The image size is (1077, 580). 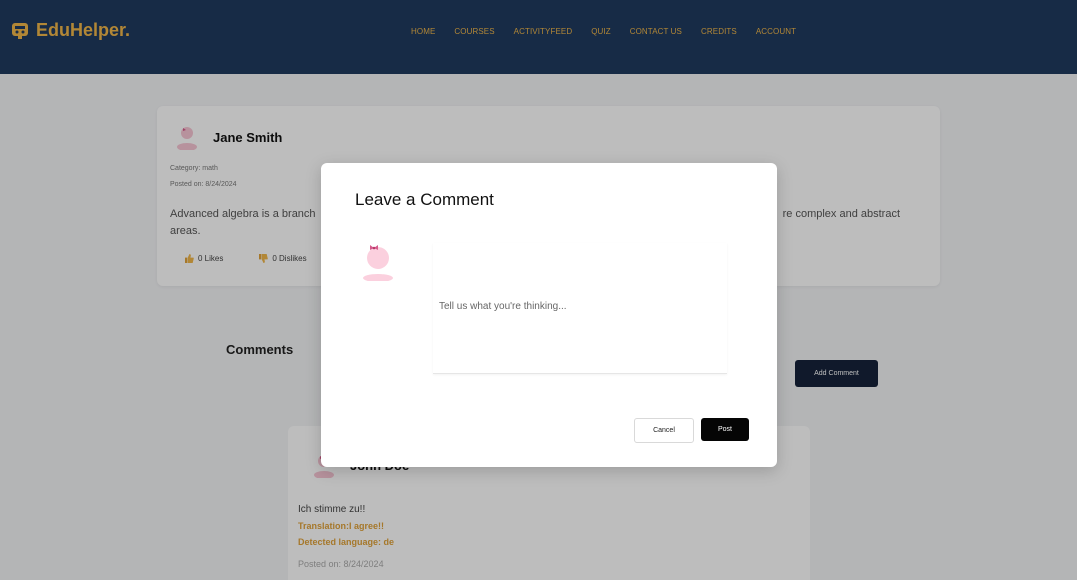 I want to click on comment-textarea, so click(x=580, y=308).